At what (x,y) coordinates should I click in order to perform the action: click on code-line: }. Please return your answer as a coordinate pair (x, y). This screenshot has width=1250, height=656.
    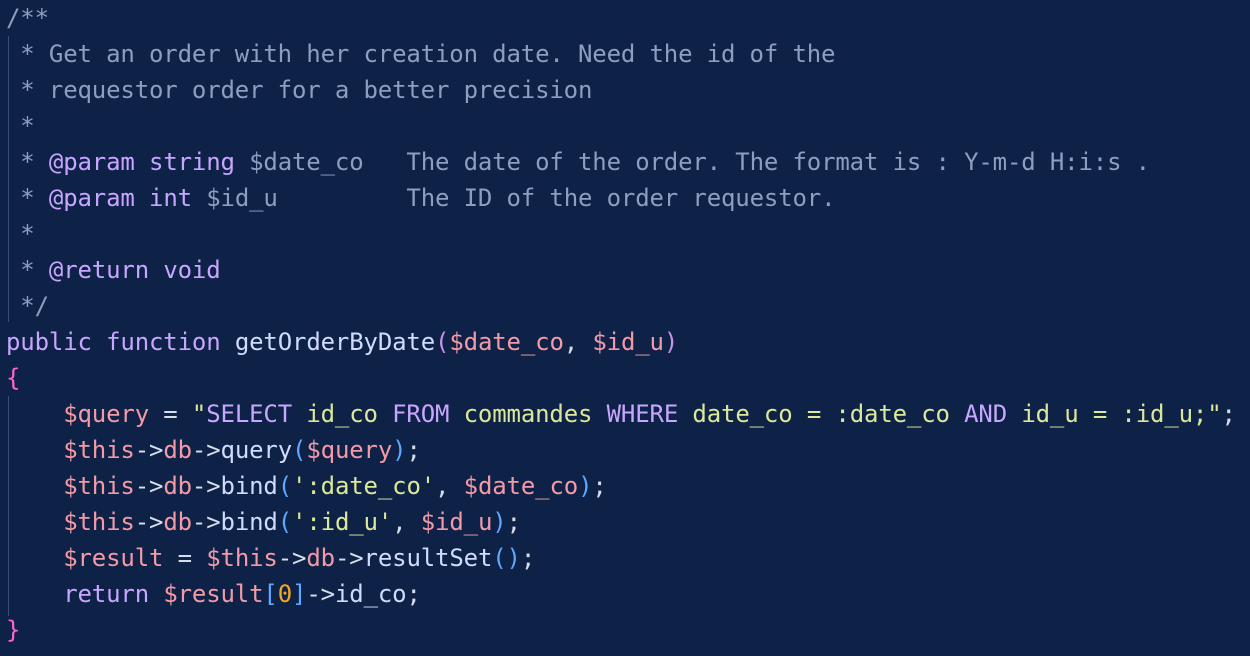
    Looking at the image, I should click on (13, 630).